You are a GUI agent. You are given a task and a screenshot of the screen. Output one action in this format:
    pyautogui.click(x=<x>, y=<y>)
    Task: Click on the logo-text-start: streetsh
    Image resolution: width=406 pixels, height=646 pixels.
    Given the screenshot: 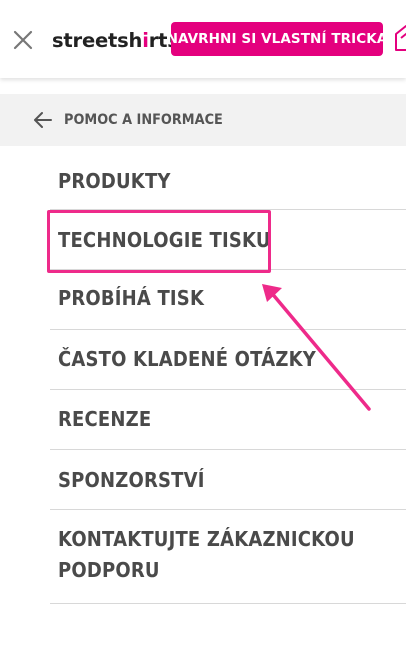 What is the action you would take?
    pyautogui.click(x=97, y=40)
    